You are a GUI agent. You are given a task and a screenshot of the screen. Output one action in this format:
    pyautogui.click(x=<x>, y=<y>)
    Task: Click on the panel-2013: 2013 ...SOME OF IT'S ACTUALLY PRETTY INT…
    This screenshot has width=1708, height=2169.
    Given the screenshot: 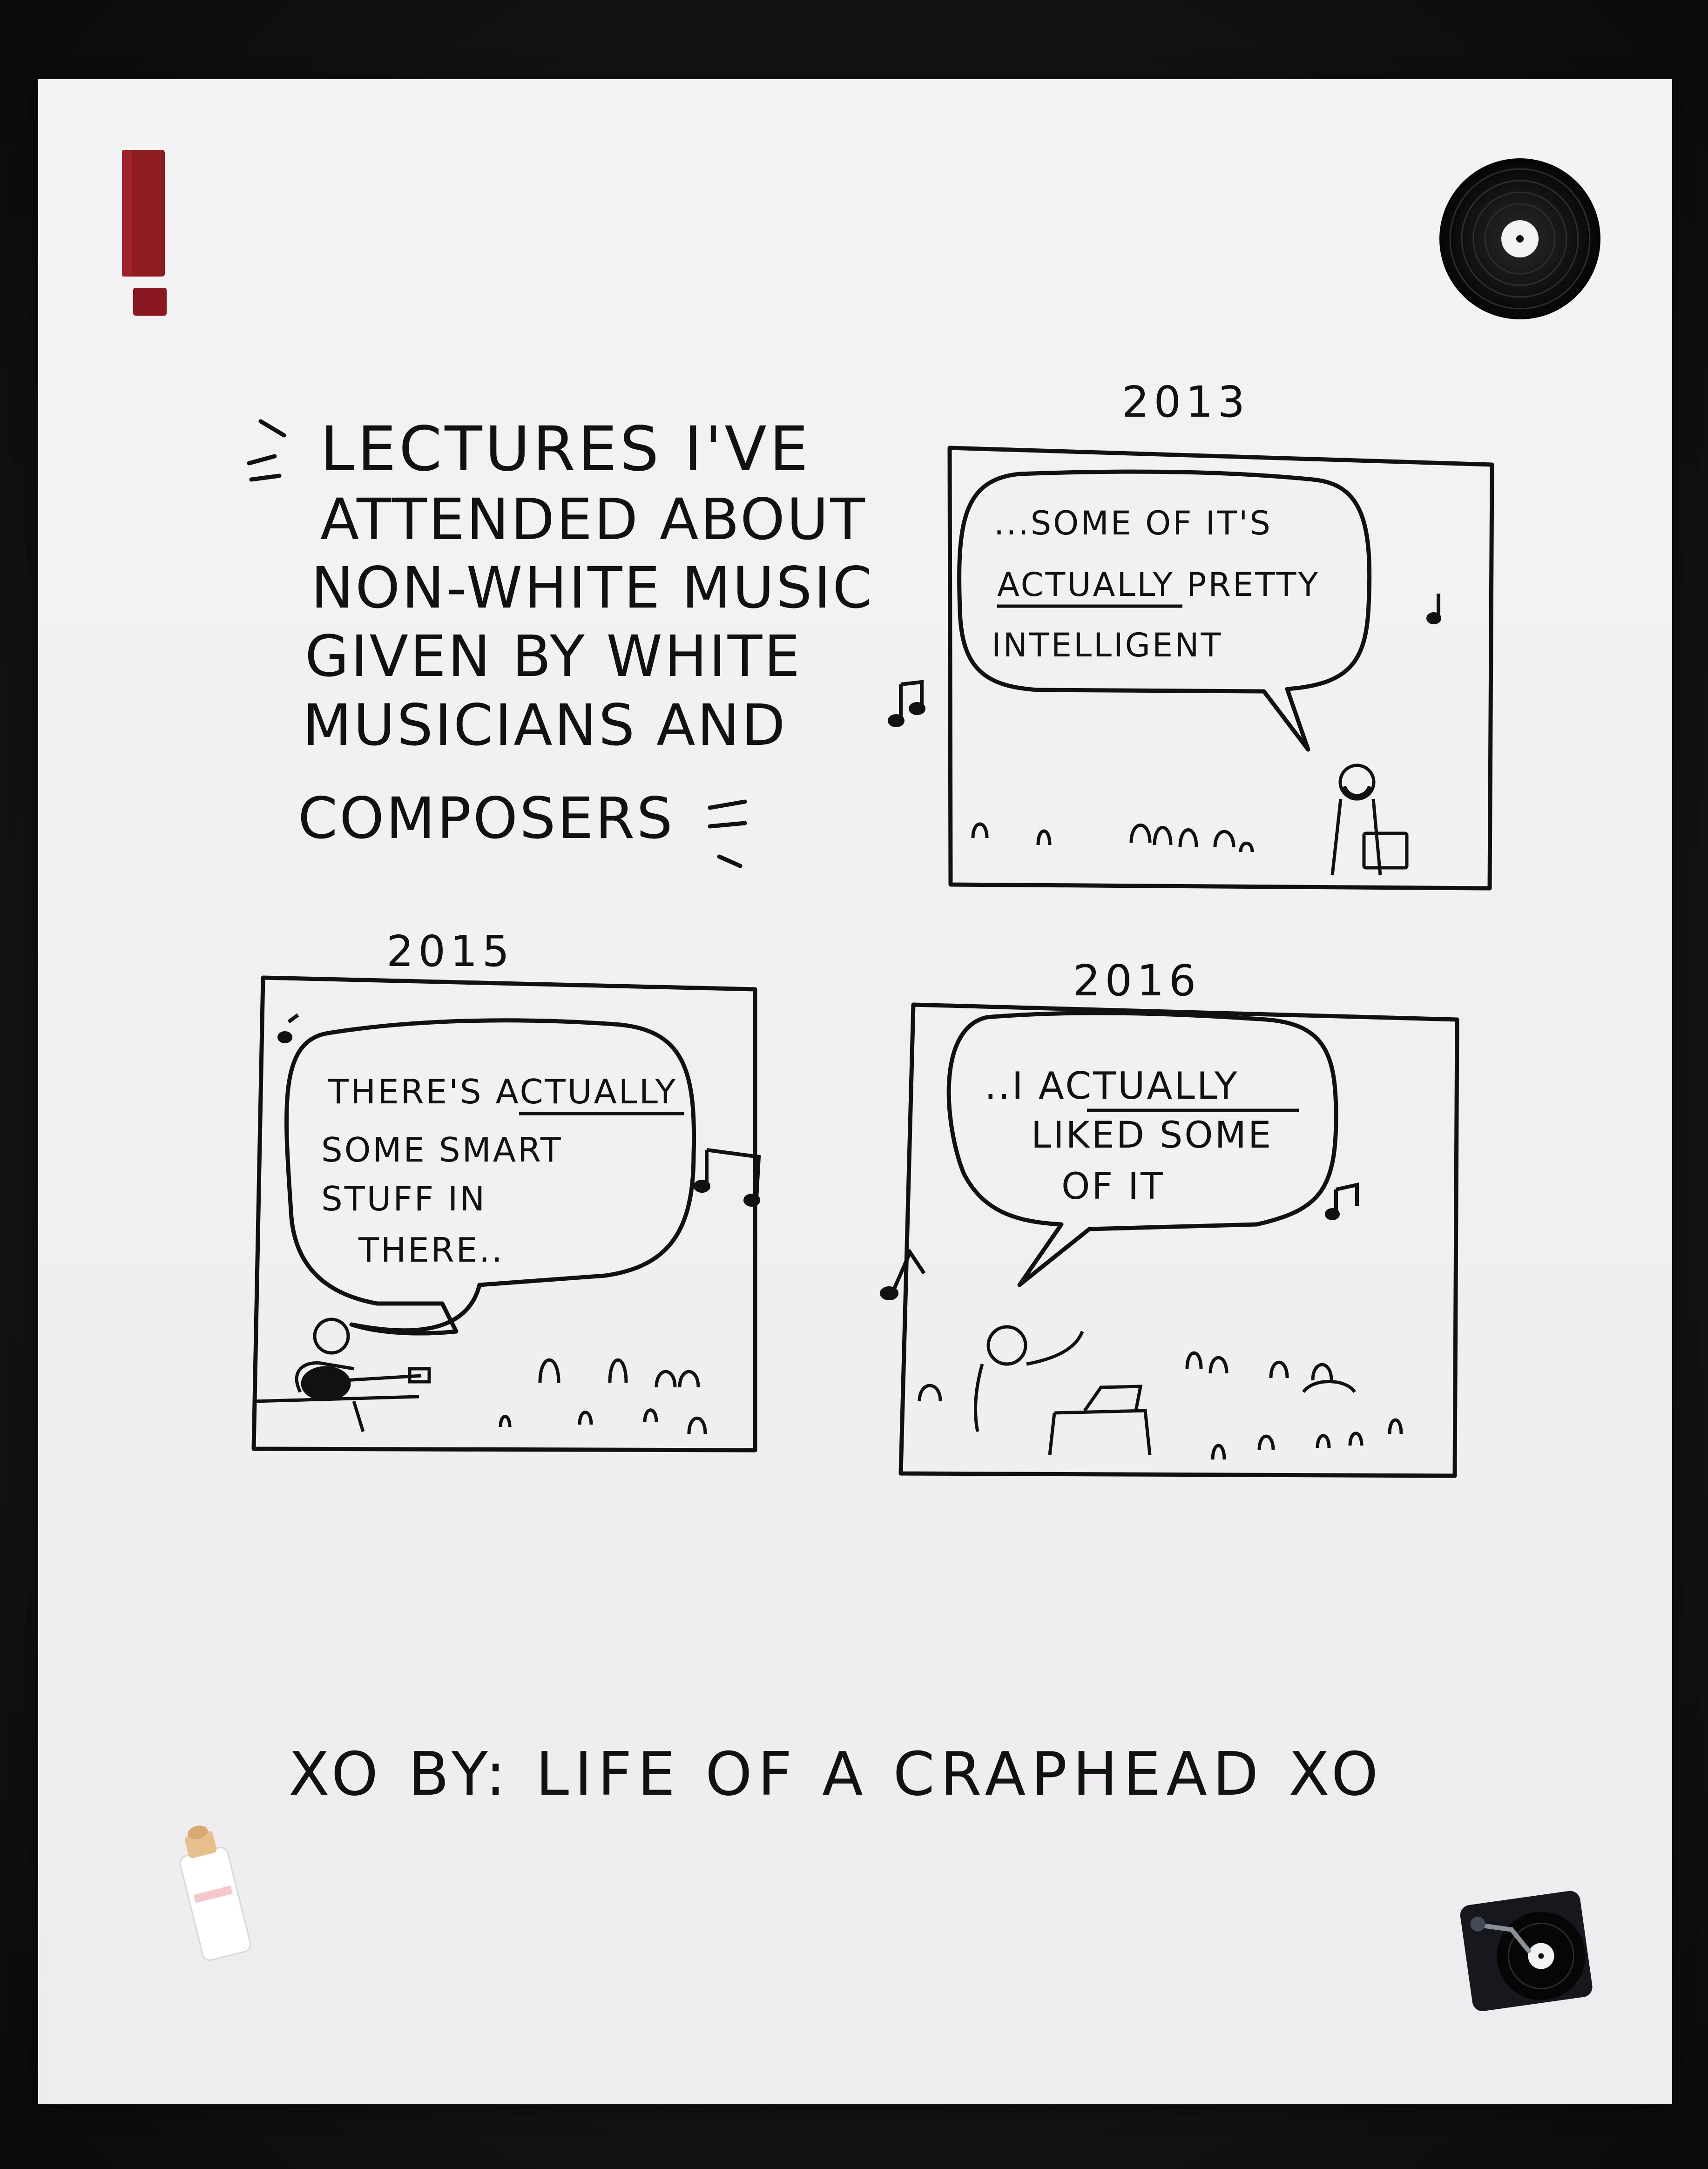 What is the action you would take?
    pyautogui.click(x=1191, y=634)
    